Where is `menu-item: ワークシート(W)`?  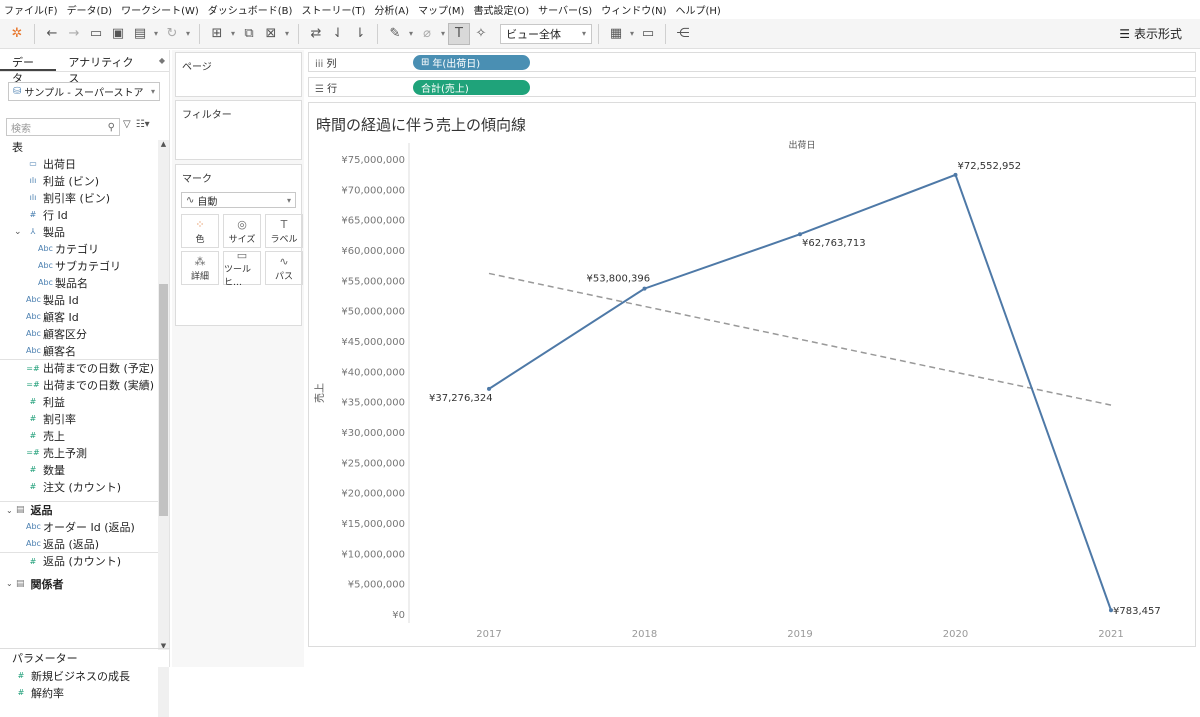
menu-item: ワークシート(W) is located at coordinates (160, 9).